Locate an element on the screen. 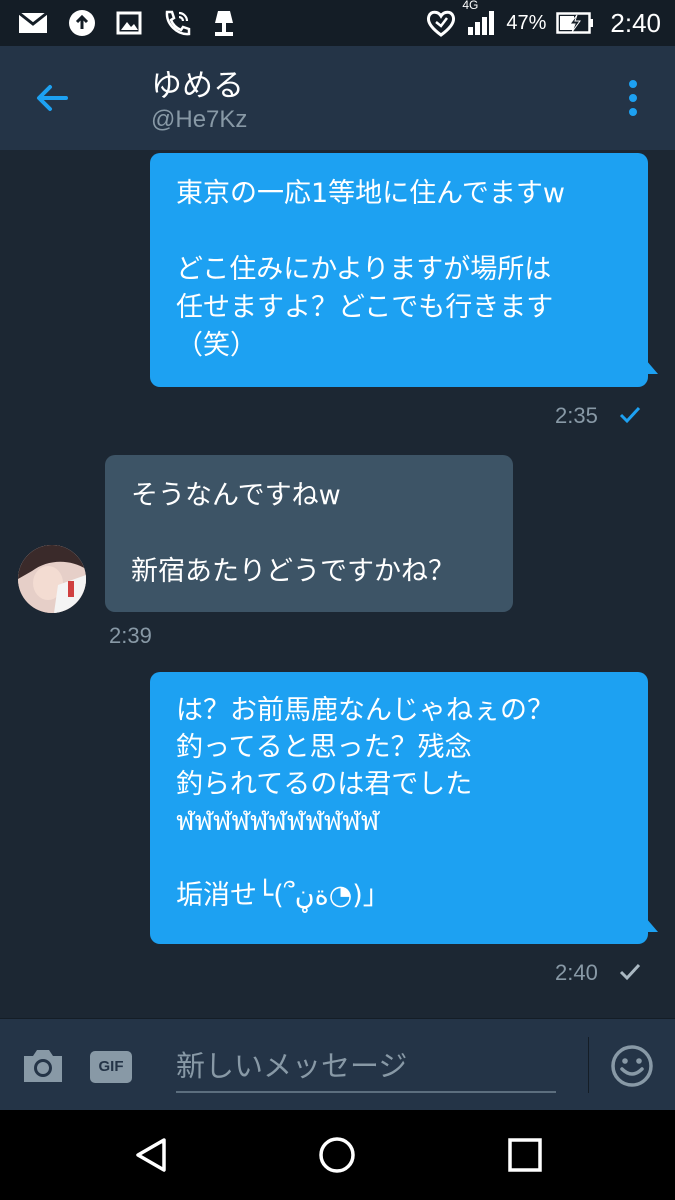 This screenshot has width=675, height=1200. message-time: 2:35 is located at coordinates (576, 415).